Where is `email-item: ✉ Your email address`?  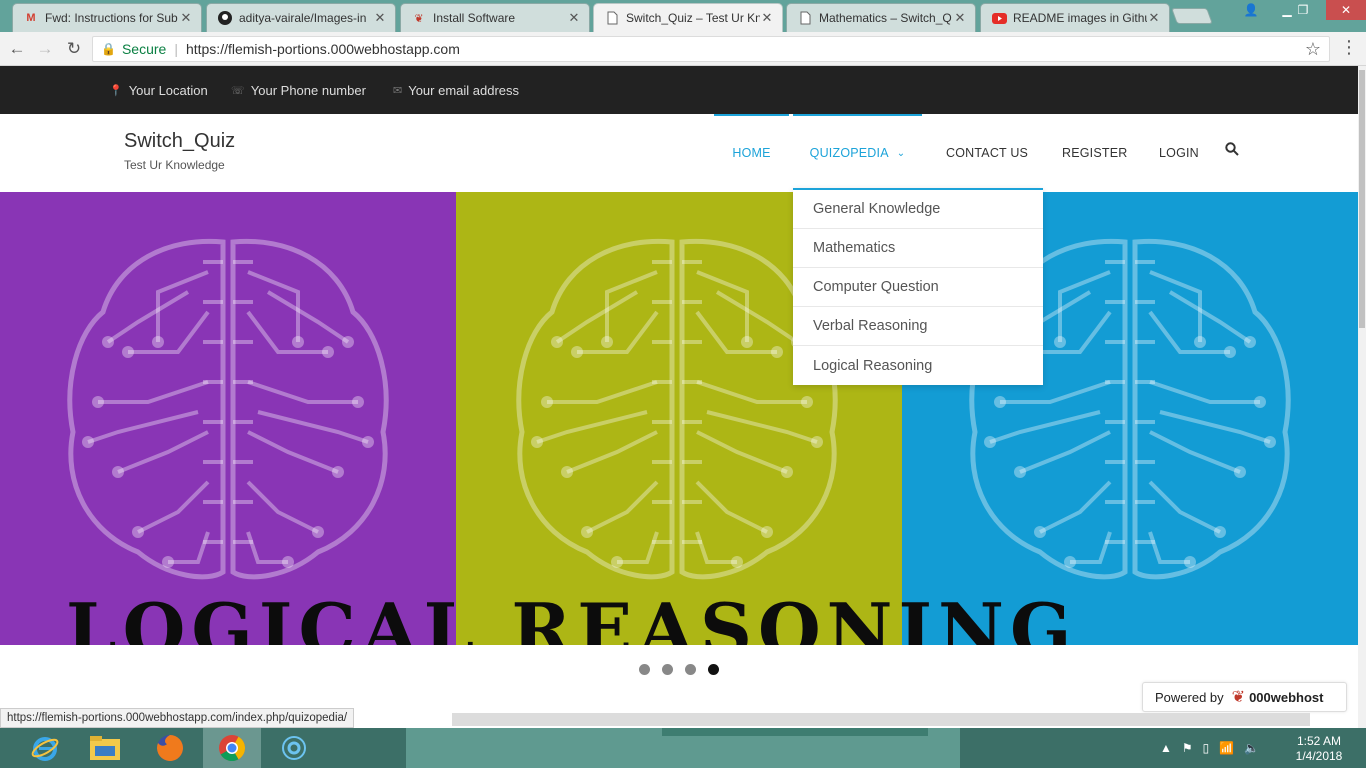 email-item: ✉ Your email address is located at coordinates (456, 90).